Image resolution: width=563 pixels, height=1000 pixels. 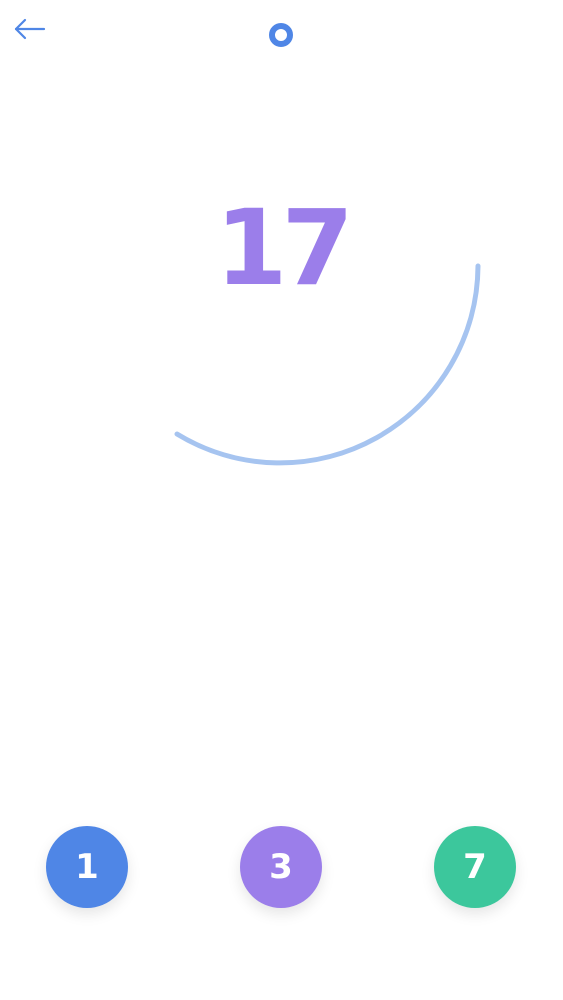 I want to click on choice-button-2: 3, so click(x=281, y=867).